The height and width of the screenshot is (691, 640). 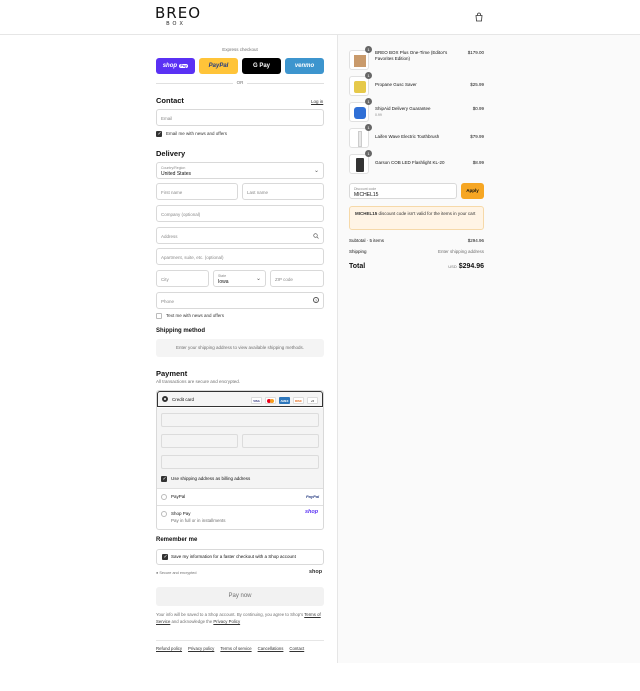 What do you see at coordinates (222, 276) in the screenshot?
I see `state-label: State` at bounding box center [222, 276].